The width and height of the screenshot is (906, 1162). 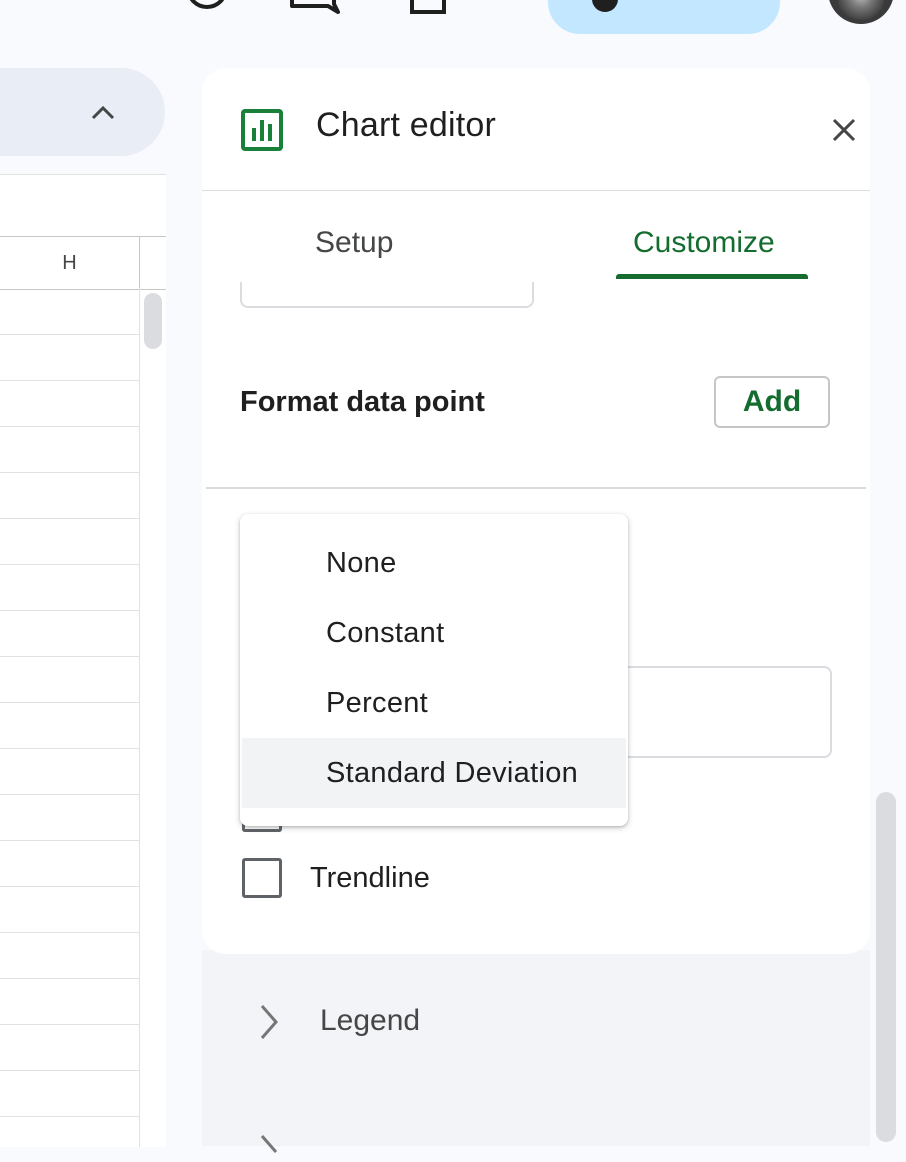 What do you see at coordinates (370, 878) in the screenshot?
I see `trendline-label: Trendline` at bounding box center [370, 878].